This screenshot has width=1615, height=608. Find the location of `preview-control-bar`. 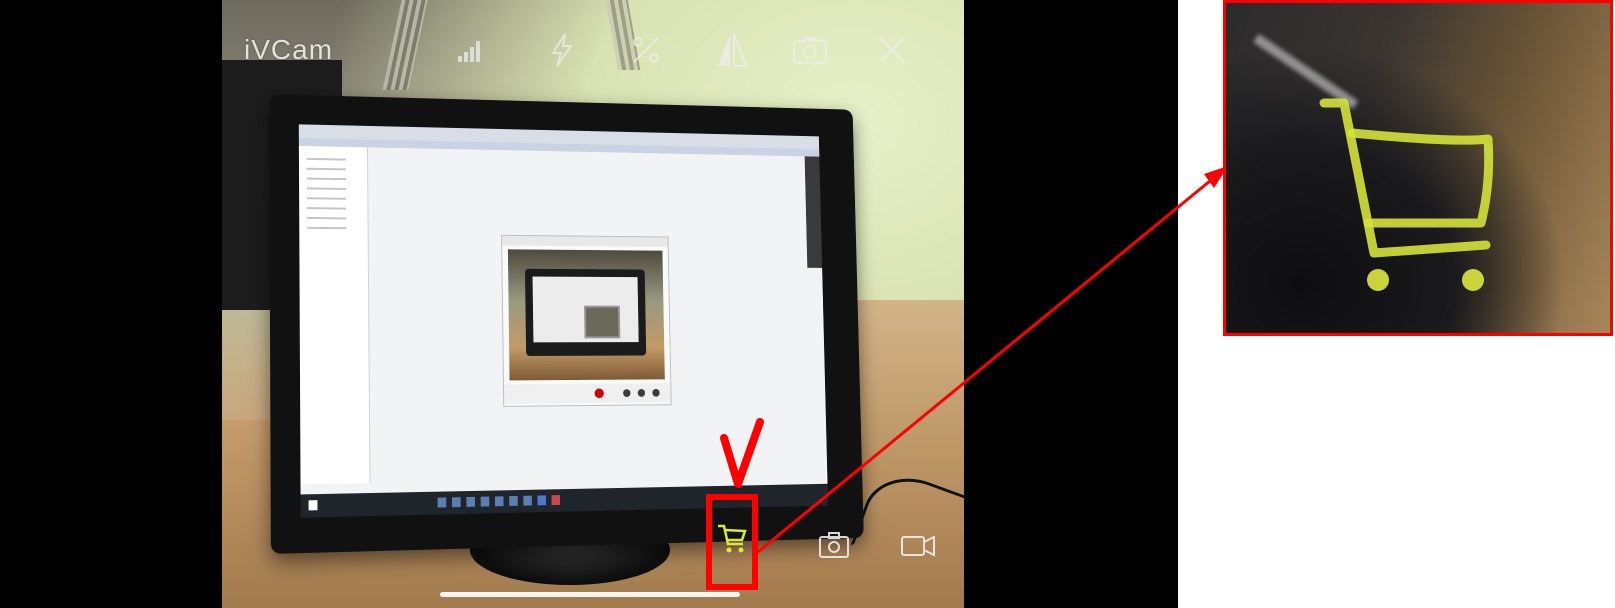

preview-control-bar is located at coordinates (587, 393).